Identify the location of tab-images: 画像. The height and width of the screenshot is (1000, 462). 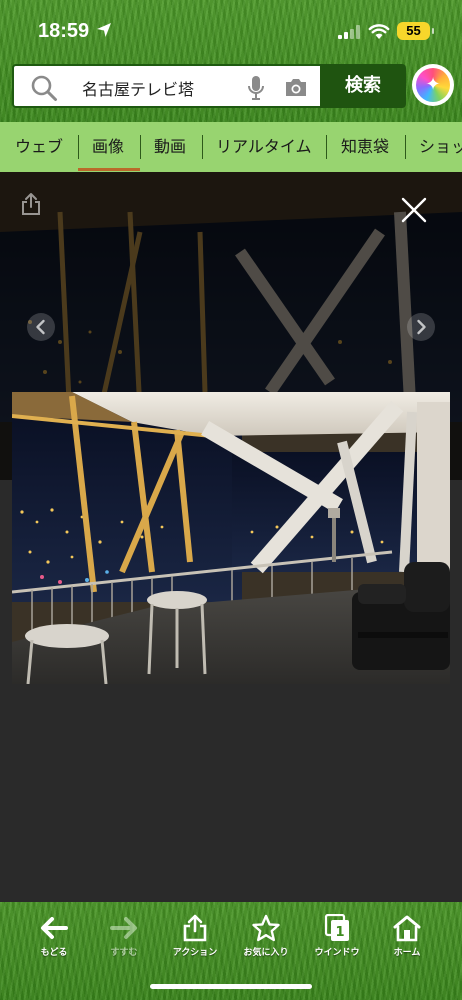
(108, 147).